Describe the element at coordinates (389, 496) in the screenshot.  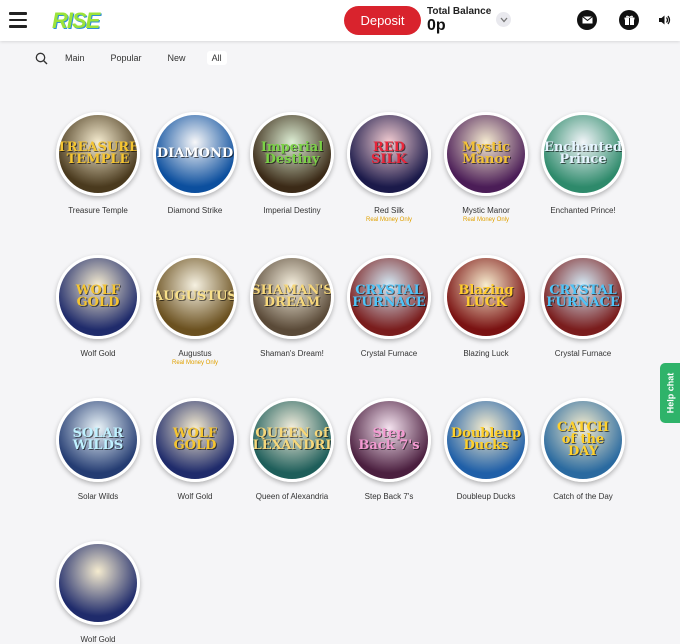
I see `game-name: Step Back 7's` at that location.